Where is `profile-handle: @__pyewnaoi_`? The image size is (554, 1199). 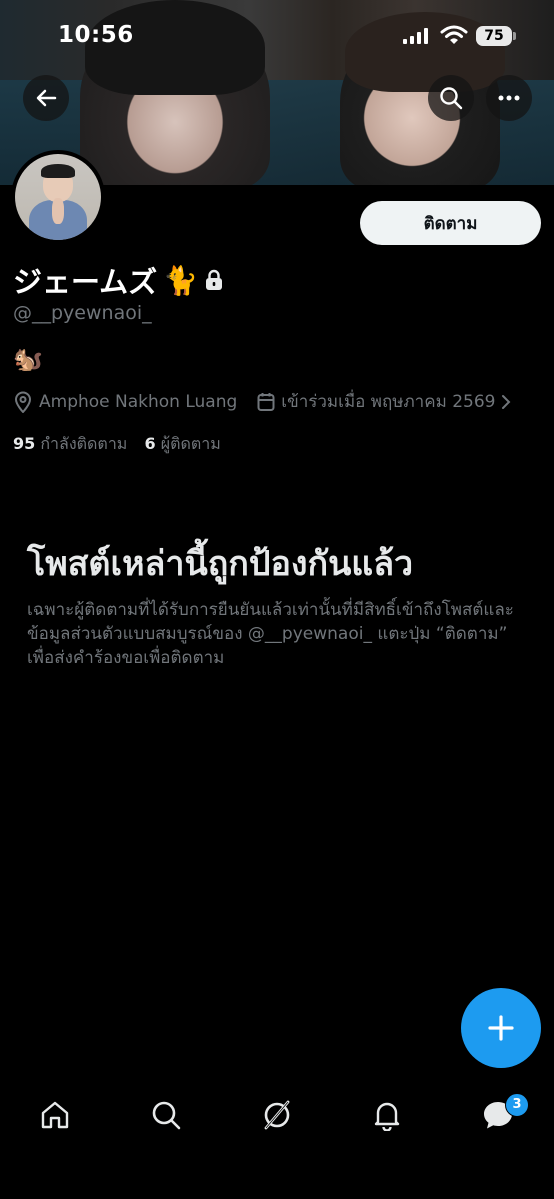 profile-handle: @__pyewnaoi_ is located at coordinates (82, 313).